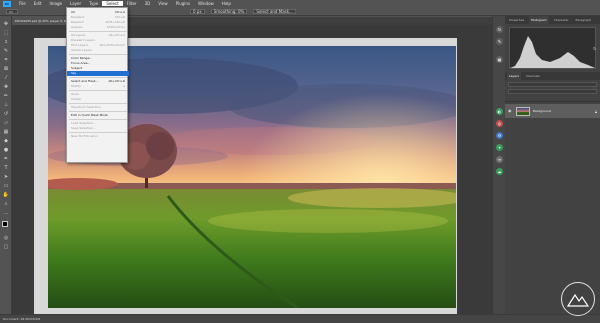 Image resolution: width=600 pixels, height=323 pixels. Describe the element at coordinates (499, 159) in the screenshot. I see `layers-comp-icon: ≡` at that location.